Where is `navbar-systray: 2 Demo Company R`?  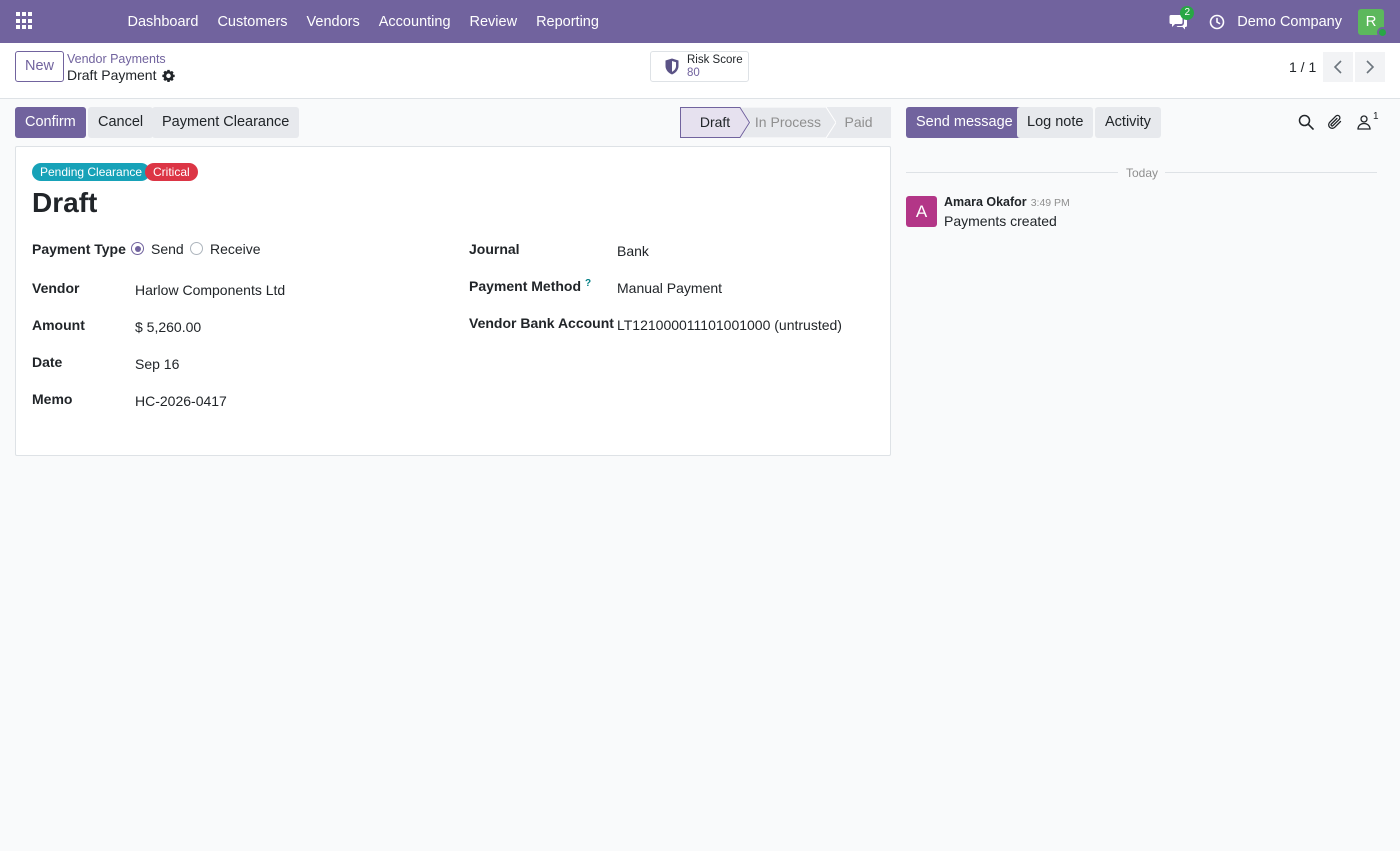
navbar-systray: 2 Demo Company R is located at coordinates (1284, 21).